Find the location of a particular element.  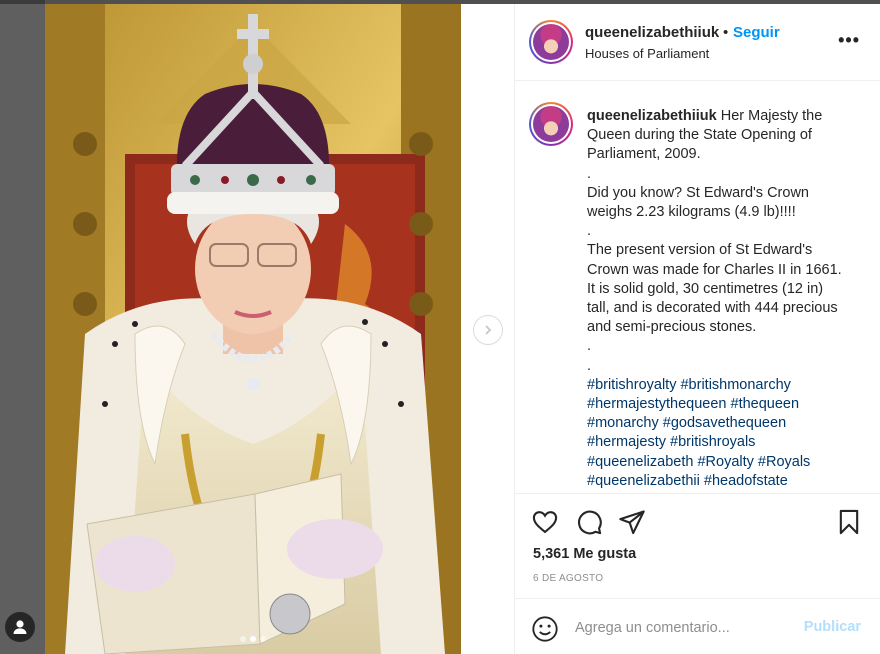

username-link: queenelizabethiiuk is located at coordinates (652, 32).